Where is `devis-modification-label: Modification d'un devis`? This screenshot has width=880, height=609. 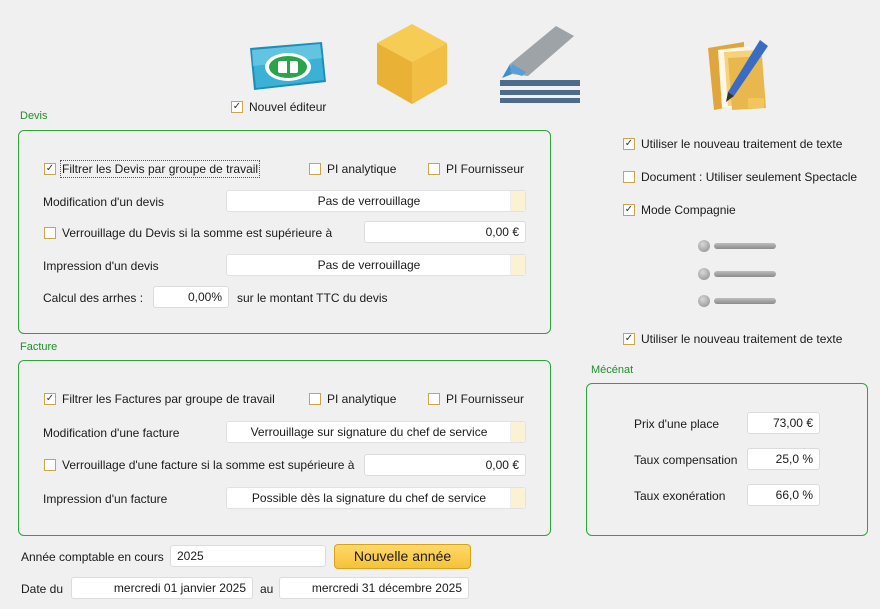 devis-modification-label: Modification d'un devis is located at coordinates (104, 202).